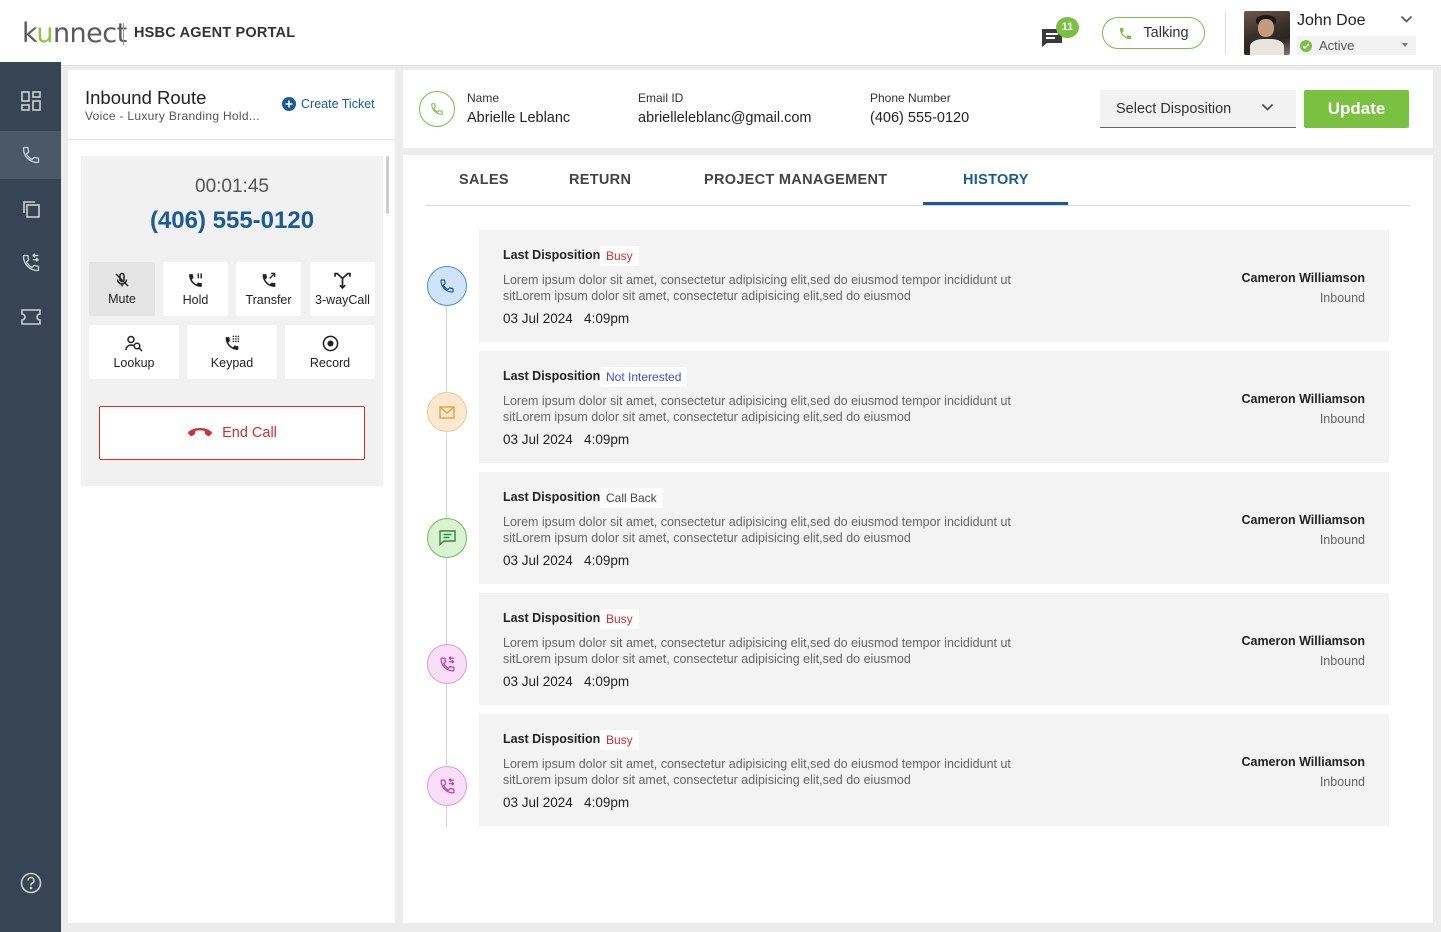  I want to click on logo-divider, so click(123, 34).